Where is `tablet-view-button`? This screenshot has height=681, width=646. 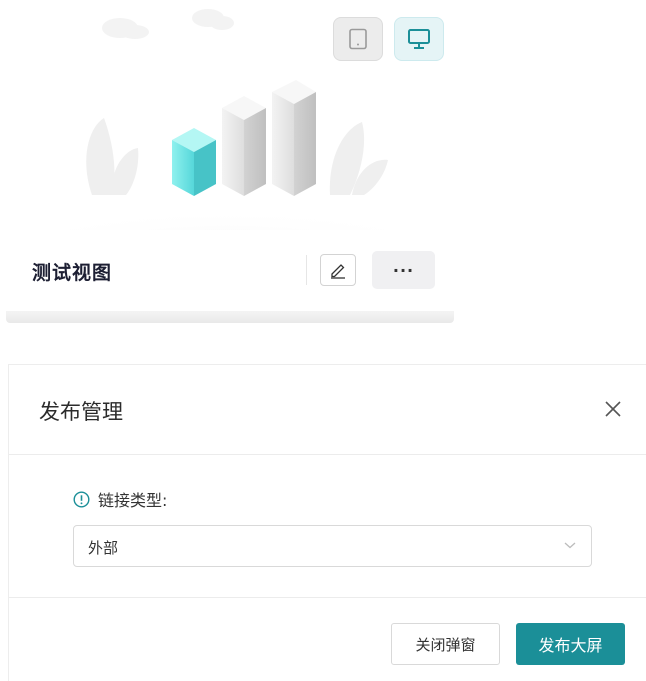 tablet-view-button is located at coordinates (358, 39).